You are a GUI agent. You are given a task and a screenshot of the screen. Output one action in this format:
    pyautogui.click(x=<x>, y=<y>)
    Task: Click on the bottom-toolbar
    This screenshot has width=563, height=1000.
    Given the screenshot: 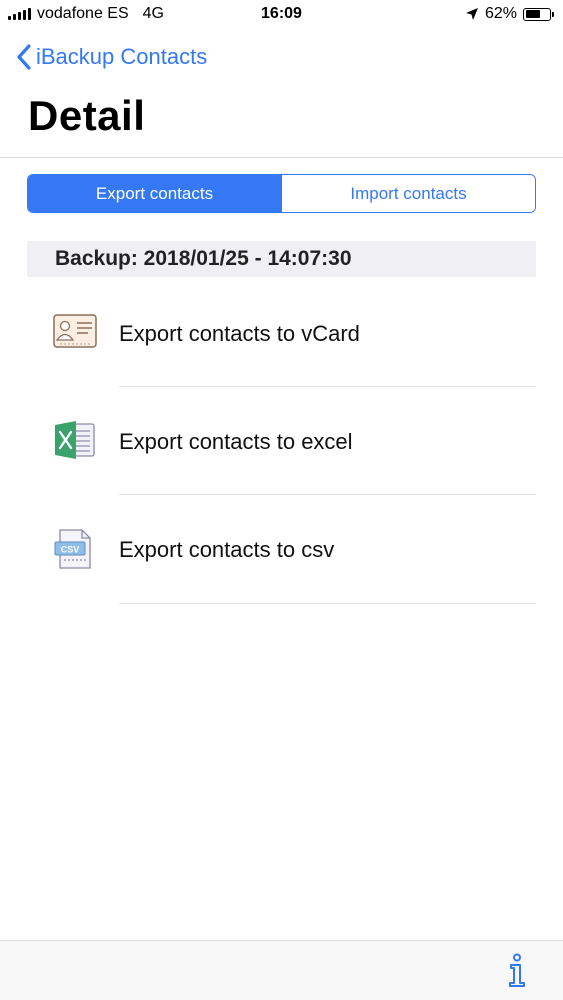 What is the action you would take?
    pyautogui.click(x=281, y=970)
    